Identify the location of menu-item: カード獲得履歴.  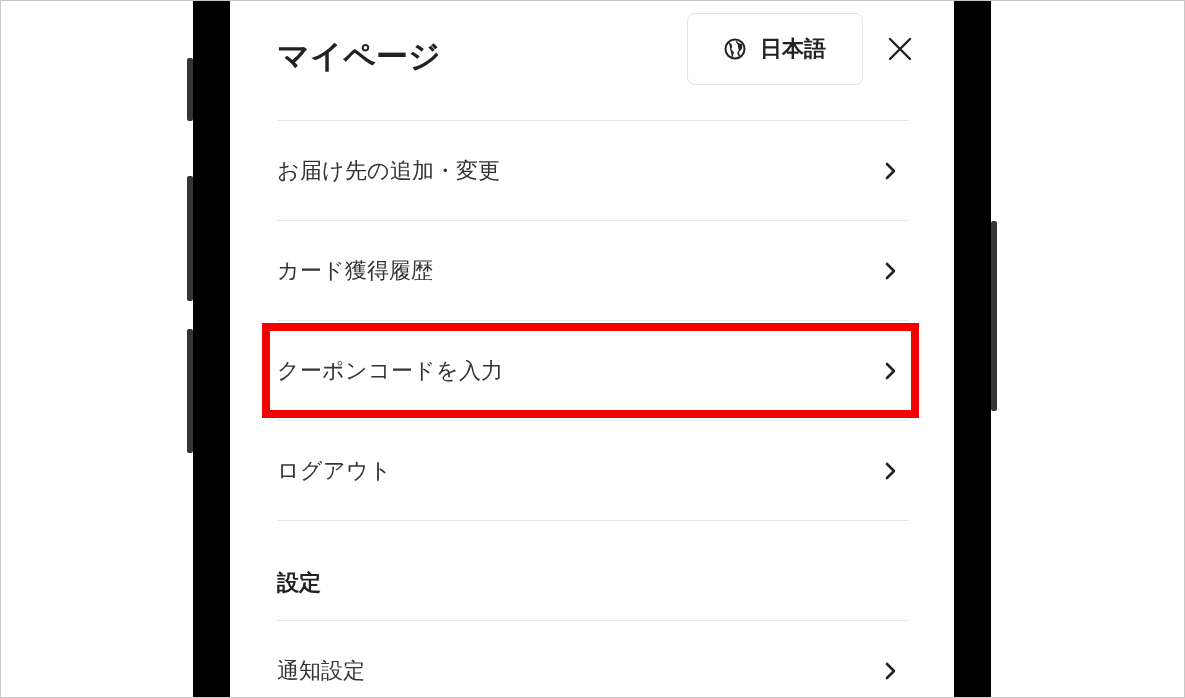
(593, 270).